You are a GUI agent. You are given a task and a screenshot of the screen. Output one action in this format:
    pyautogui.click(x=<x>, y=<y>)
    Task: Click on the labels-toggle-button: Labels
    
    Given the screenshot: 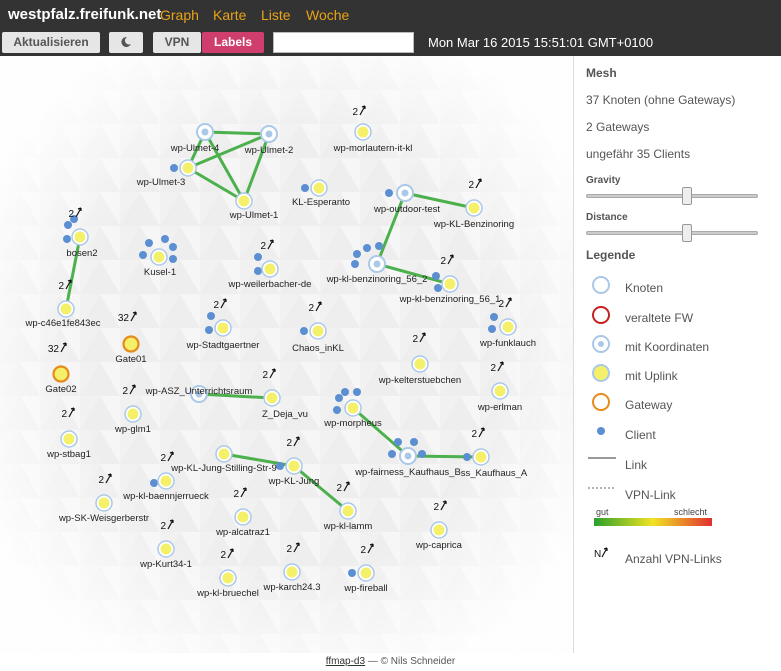 What is the action you would take?
    pyautogui.click(x=233, y=42)
    